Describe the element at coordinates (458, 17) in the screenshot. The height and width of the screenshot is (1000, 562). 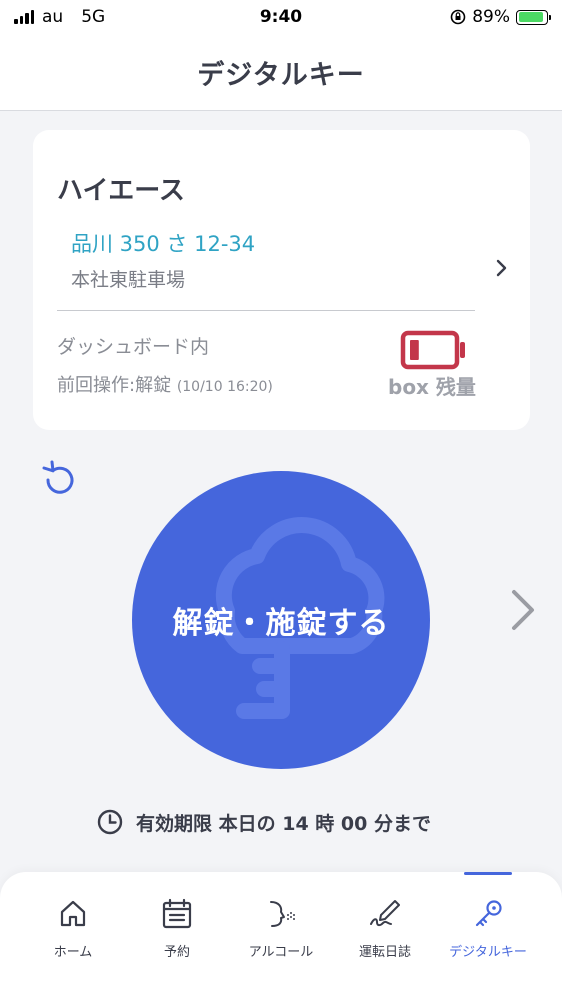
I see `orientation-lock-icon` at that location.